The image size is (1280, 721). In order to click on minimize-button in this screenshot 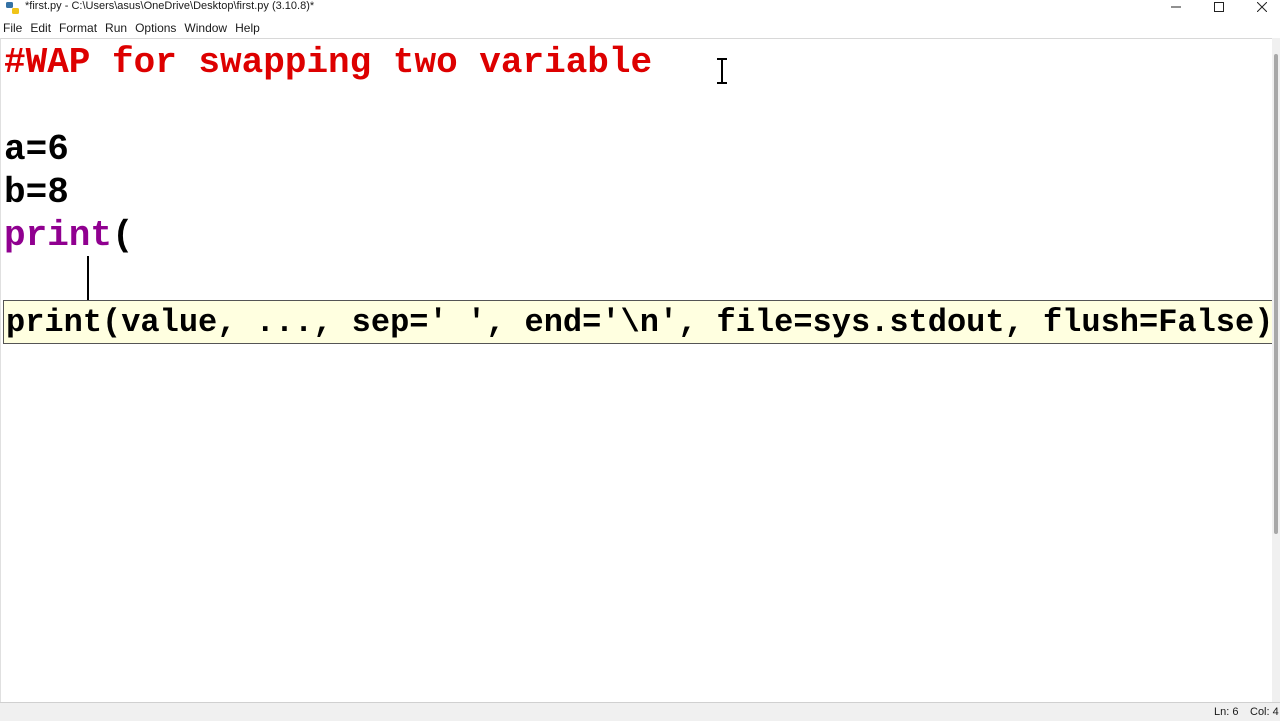, I will do `click(1176, 7)`.